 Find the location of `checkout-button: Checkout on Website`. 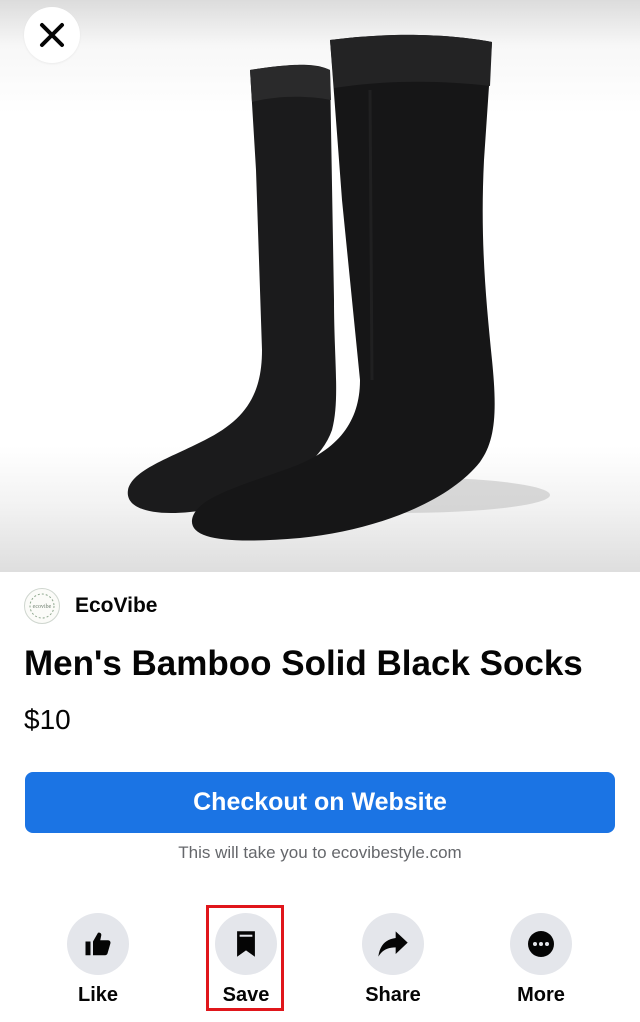

checkout-button: Checkout on Website is located at coordinates (320, 802).